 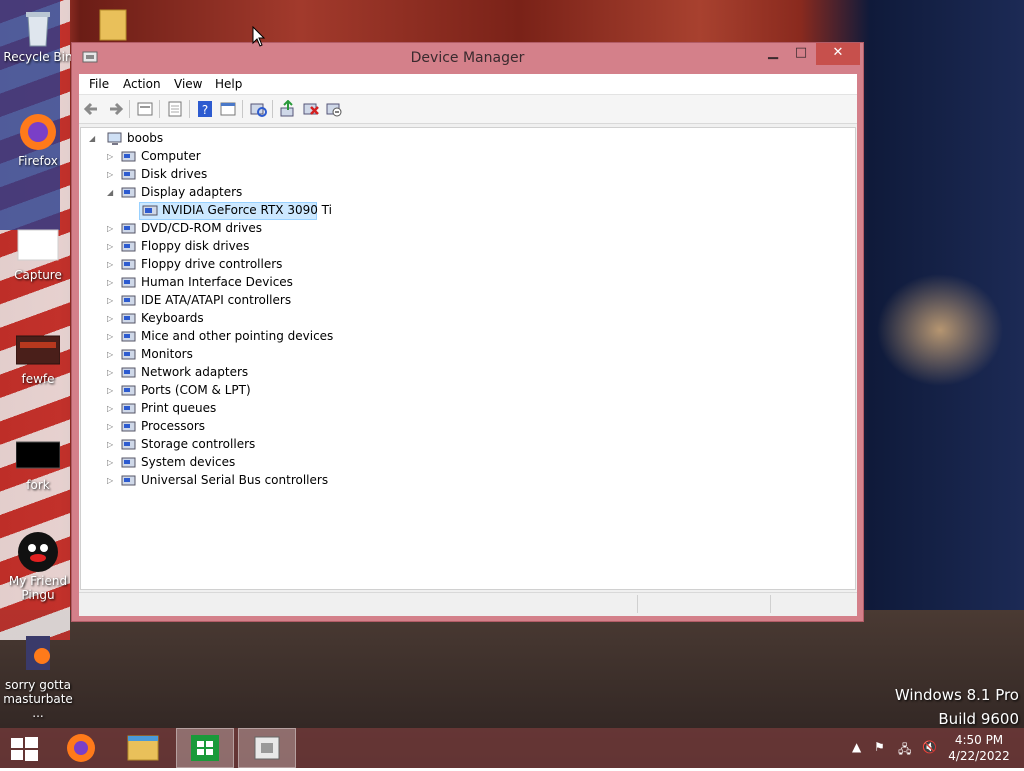 What do you see at coordinates (978, 719) in the screenshot?
I see `windows-build-text: Build 9600` at bounding box center [978, 719].